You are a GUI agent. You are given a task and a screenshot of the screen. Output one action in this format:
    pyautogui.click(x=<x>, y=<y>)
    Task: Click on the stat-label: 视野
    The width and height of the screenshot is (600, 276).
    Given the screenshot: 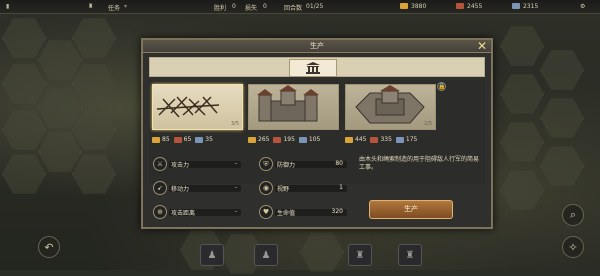 What is the action you would take?
    pyautogui.click(x=283, y=189)
    